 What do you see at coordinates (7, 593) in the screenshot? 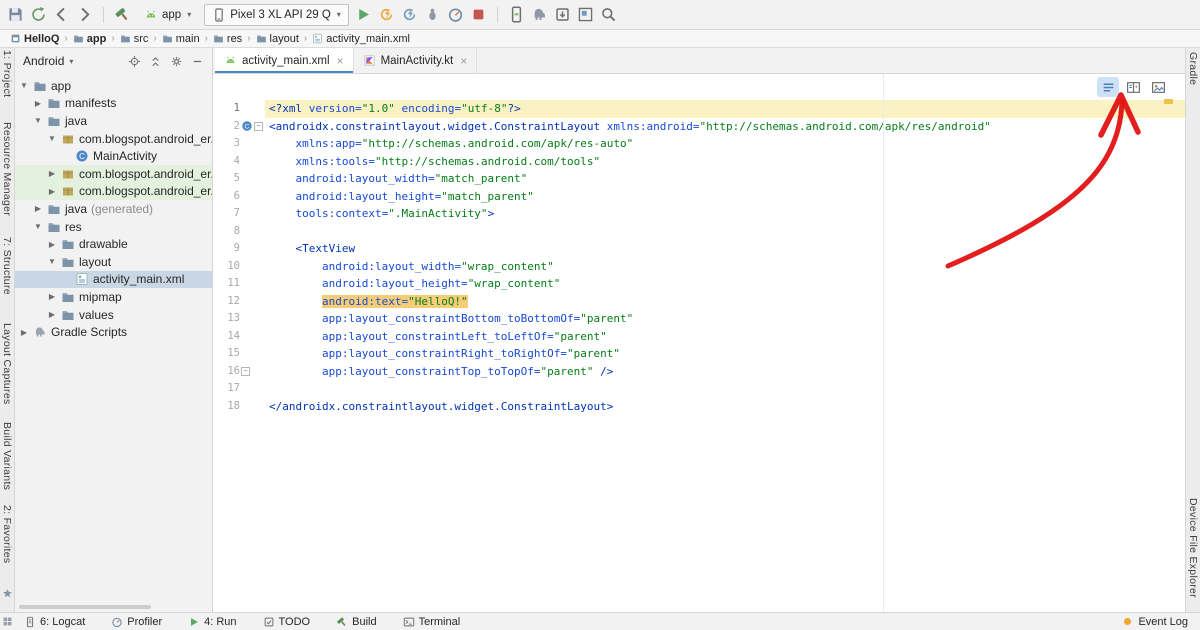
I see `star-icon` at bounding box center [7, 593].